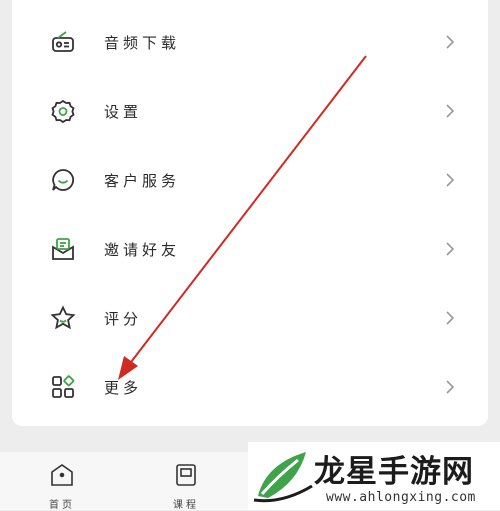  I want to click on tab-home: 首页, so click(62, 481).